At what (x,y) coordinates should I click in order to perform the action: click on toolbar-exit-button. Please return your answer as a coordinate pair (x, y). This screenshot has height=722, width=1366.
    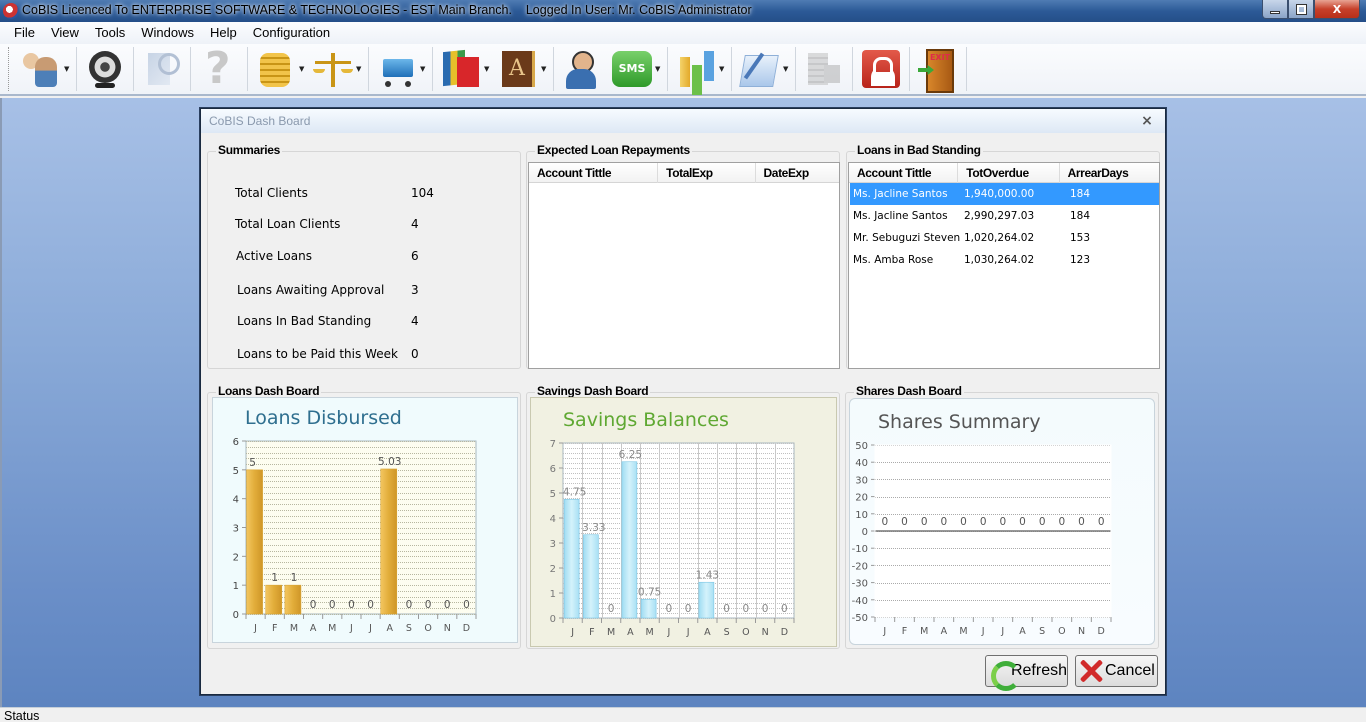
    Looking at the image, I should click on (938, 69).